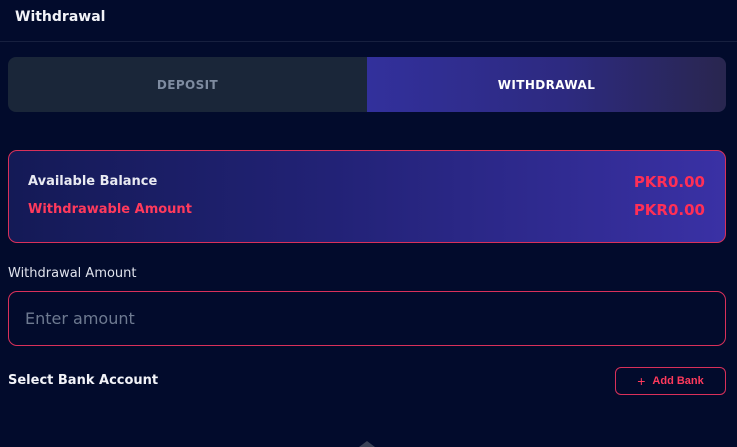 Image resolution: width=737 pixels, height=447 pixels. What do you see at coordinates (72, 273) in the screenshot?
I see `withdrawal-amount-label: Withdrawal Amount` at bounding box center [72, 273].